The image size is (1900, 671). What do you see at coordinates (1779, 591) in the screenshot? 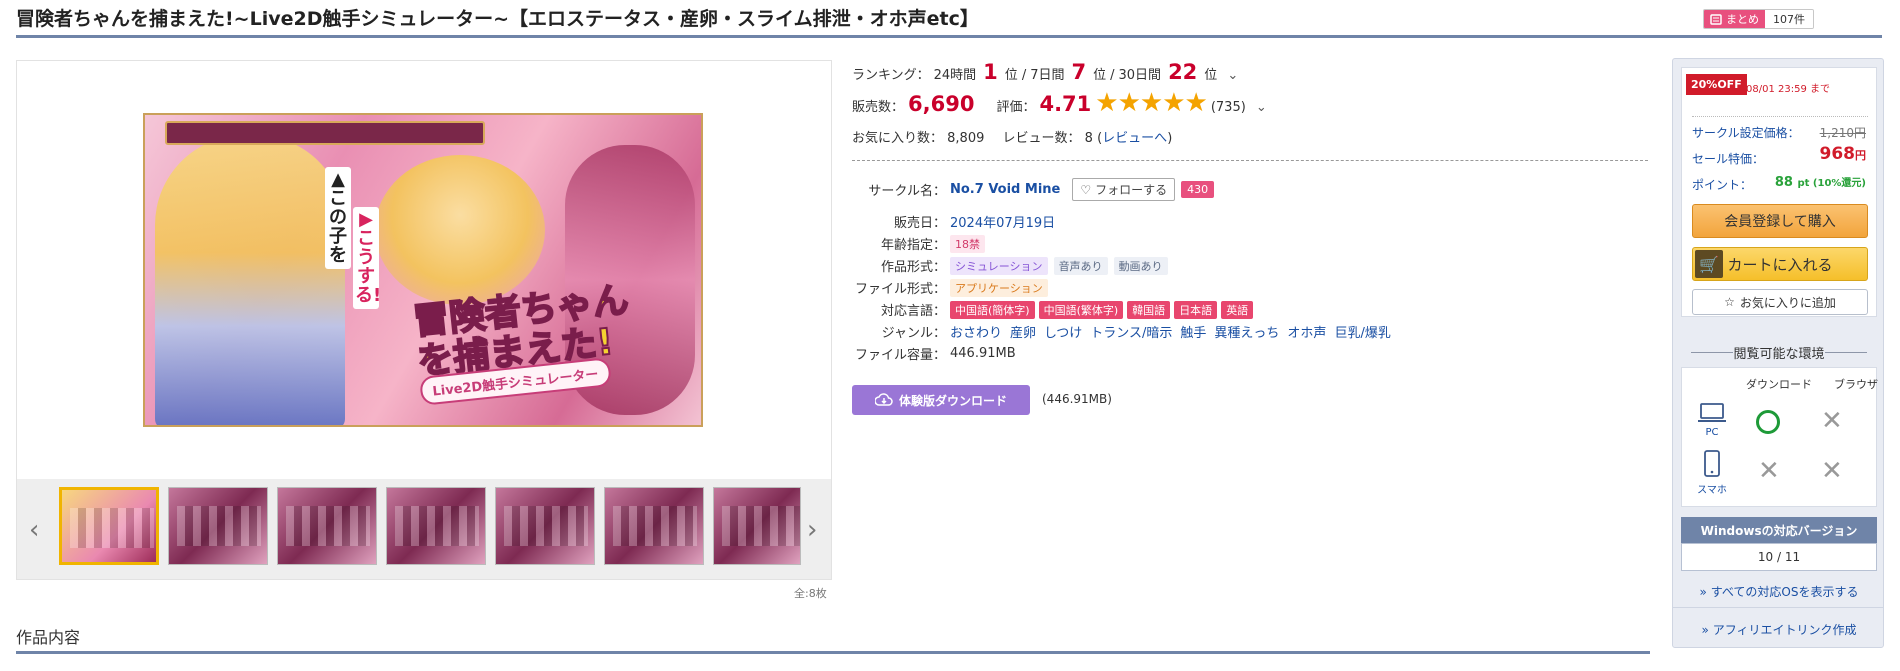
I see `show-all-os-link: » すべての対応OSを表示する` at bounding box center [1779, 591].